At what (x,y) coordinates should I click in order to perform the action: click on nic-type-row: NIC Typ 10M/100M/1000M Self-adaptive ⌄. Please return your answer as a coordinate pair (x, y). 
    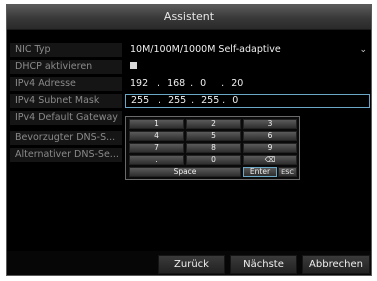
    Looking at the image, I should click on (190, 50).